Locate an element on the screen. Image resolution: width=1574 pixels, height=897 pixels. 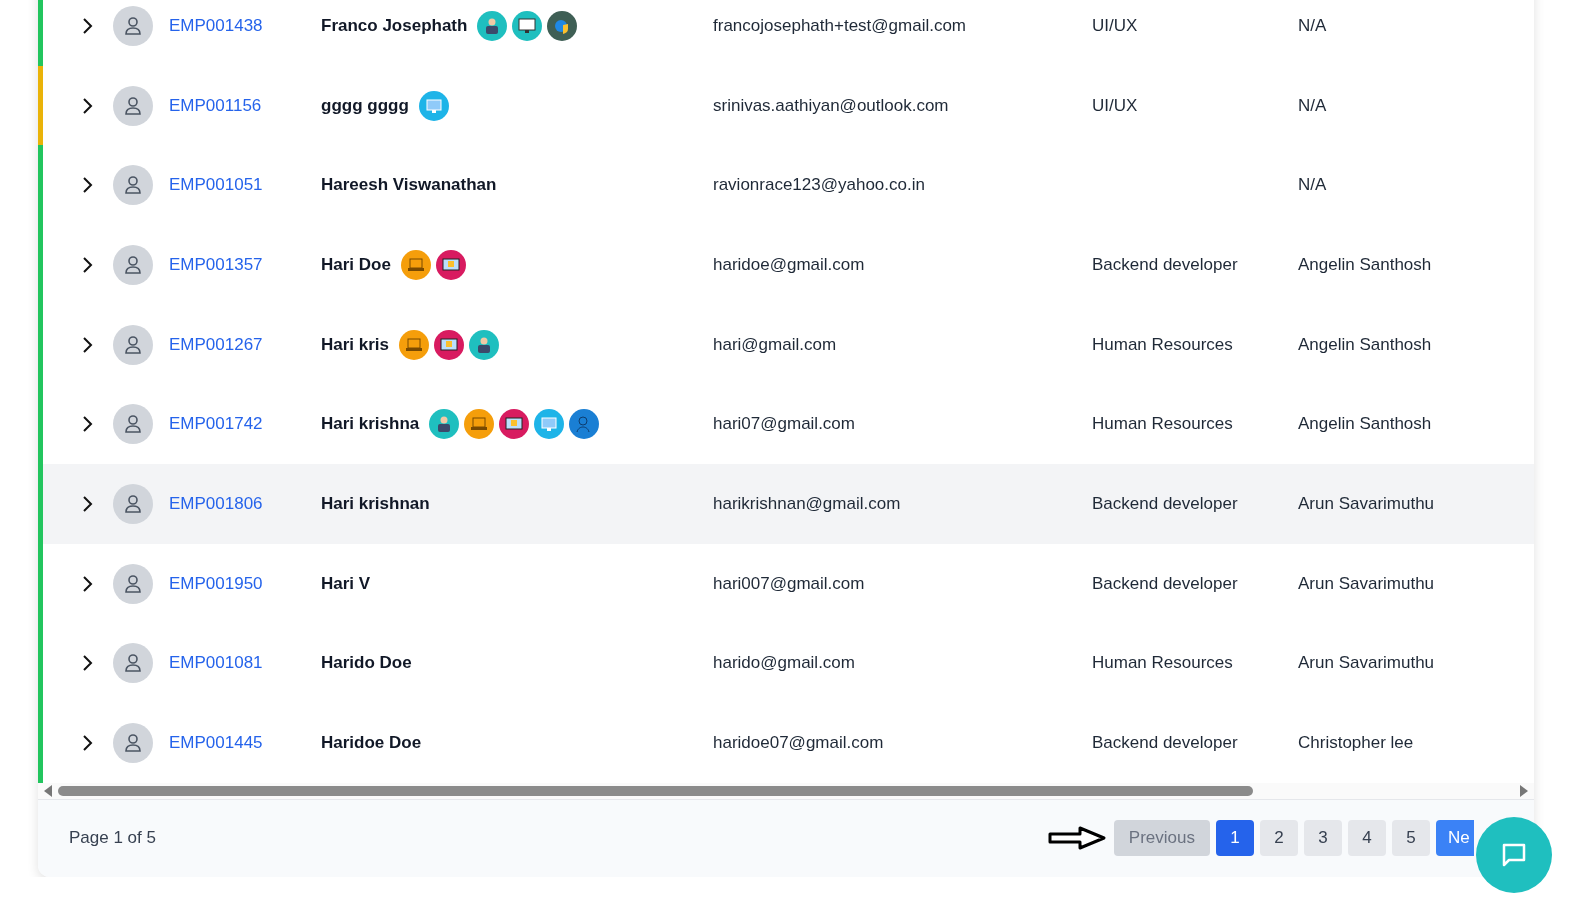
email-text: hari@gmail.com is located at coordinates (775, 344).